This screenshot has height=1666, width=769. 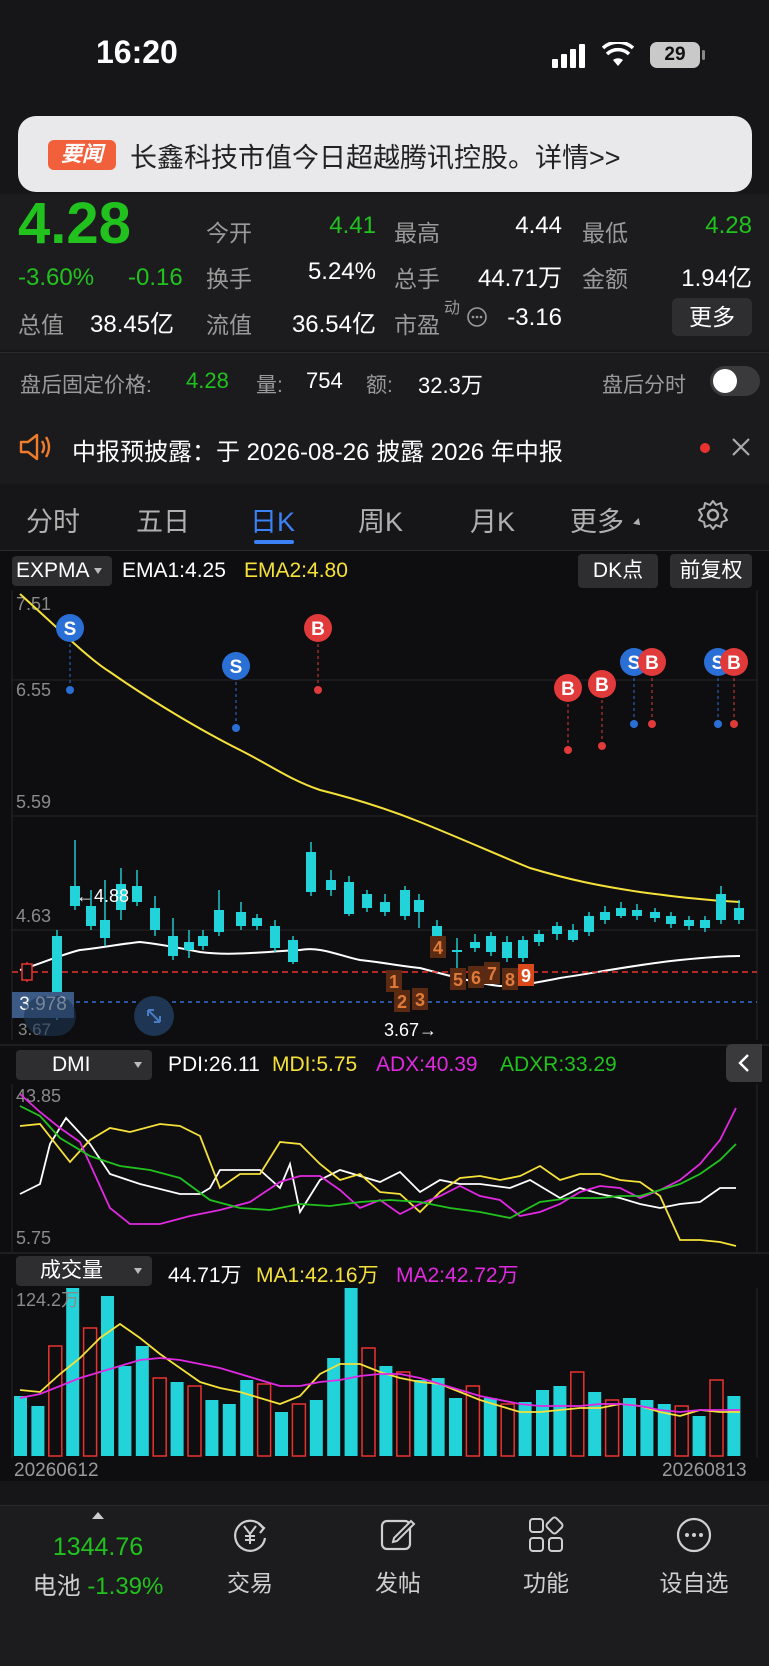 What do you see at coordinates (492, 519) in the screenshot?
I see `tab-monthly-k: 月K` at bounding box center [492, 519].